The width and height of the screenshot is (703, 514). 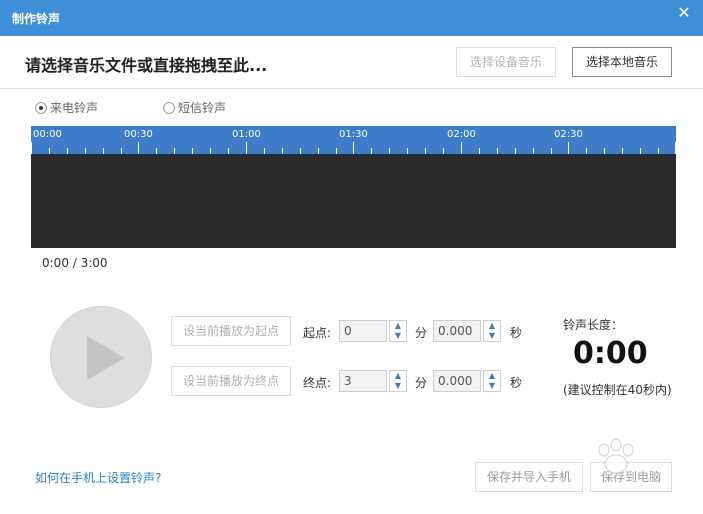 I want to click on end-seconds-input: 0.000, so click(x=457, y=381).